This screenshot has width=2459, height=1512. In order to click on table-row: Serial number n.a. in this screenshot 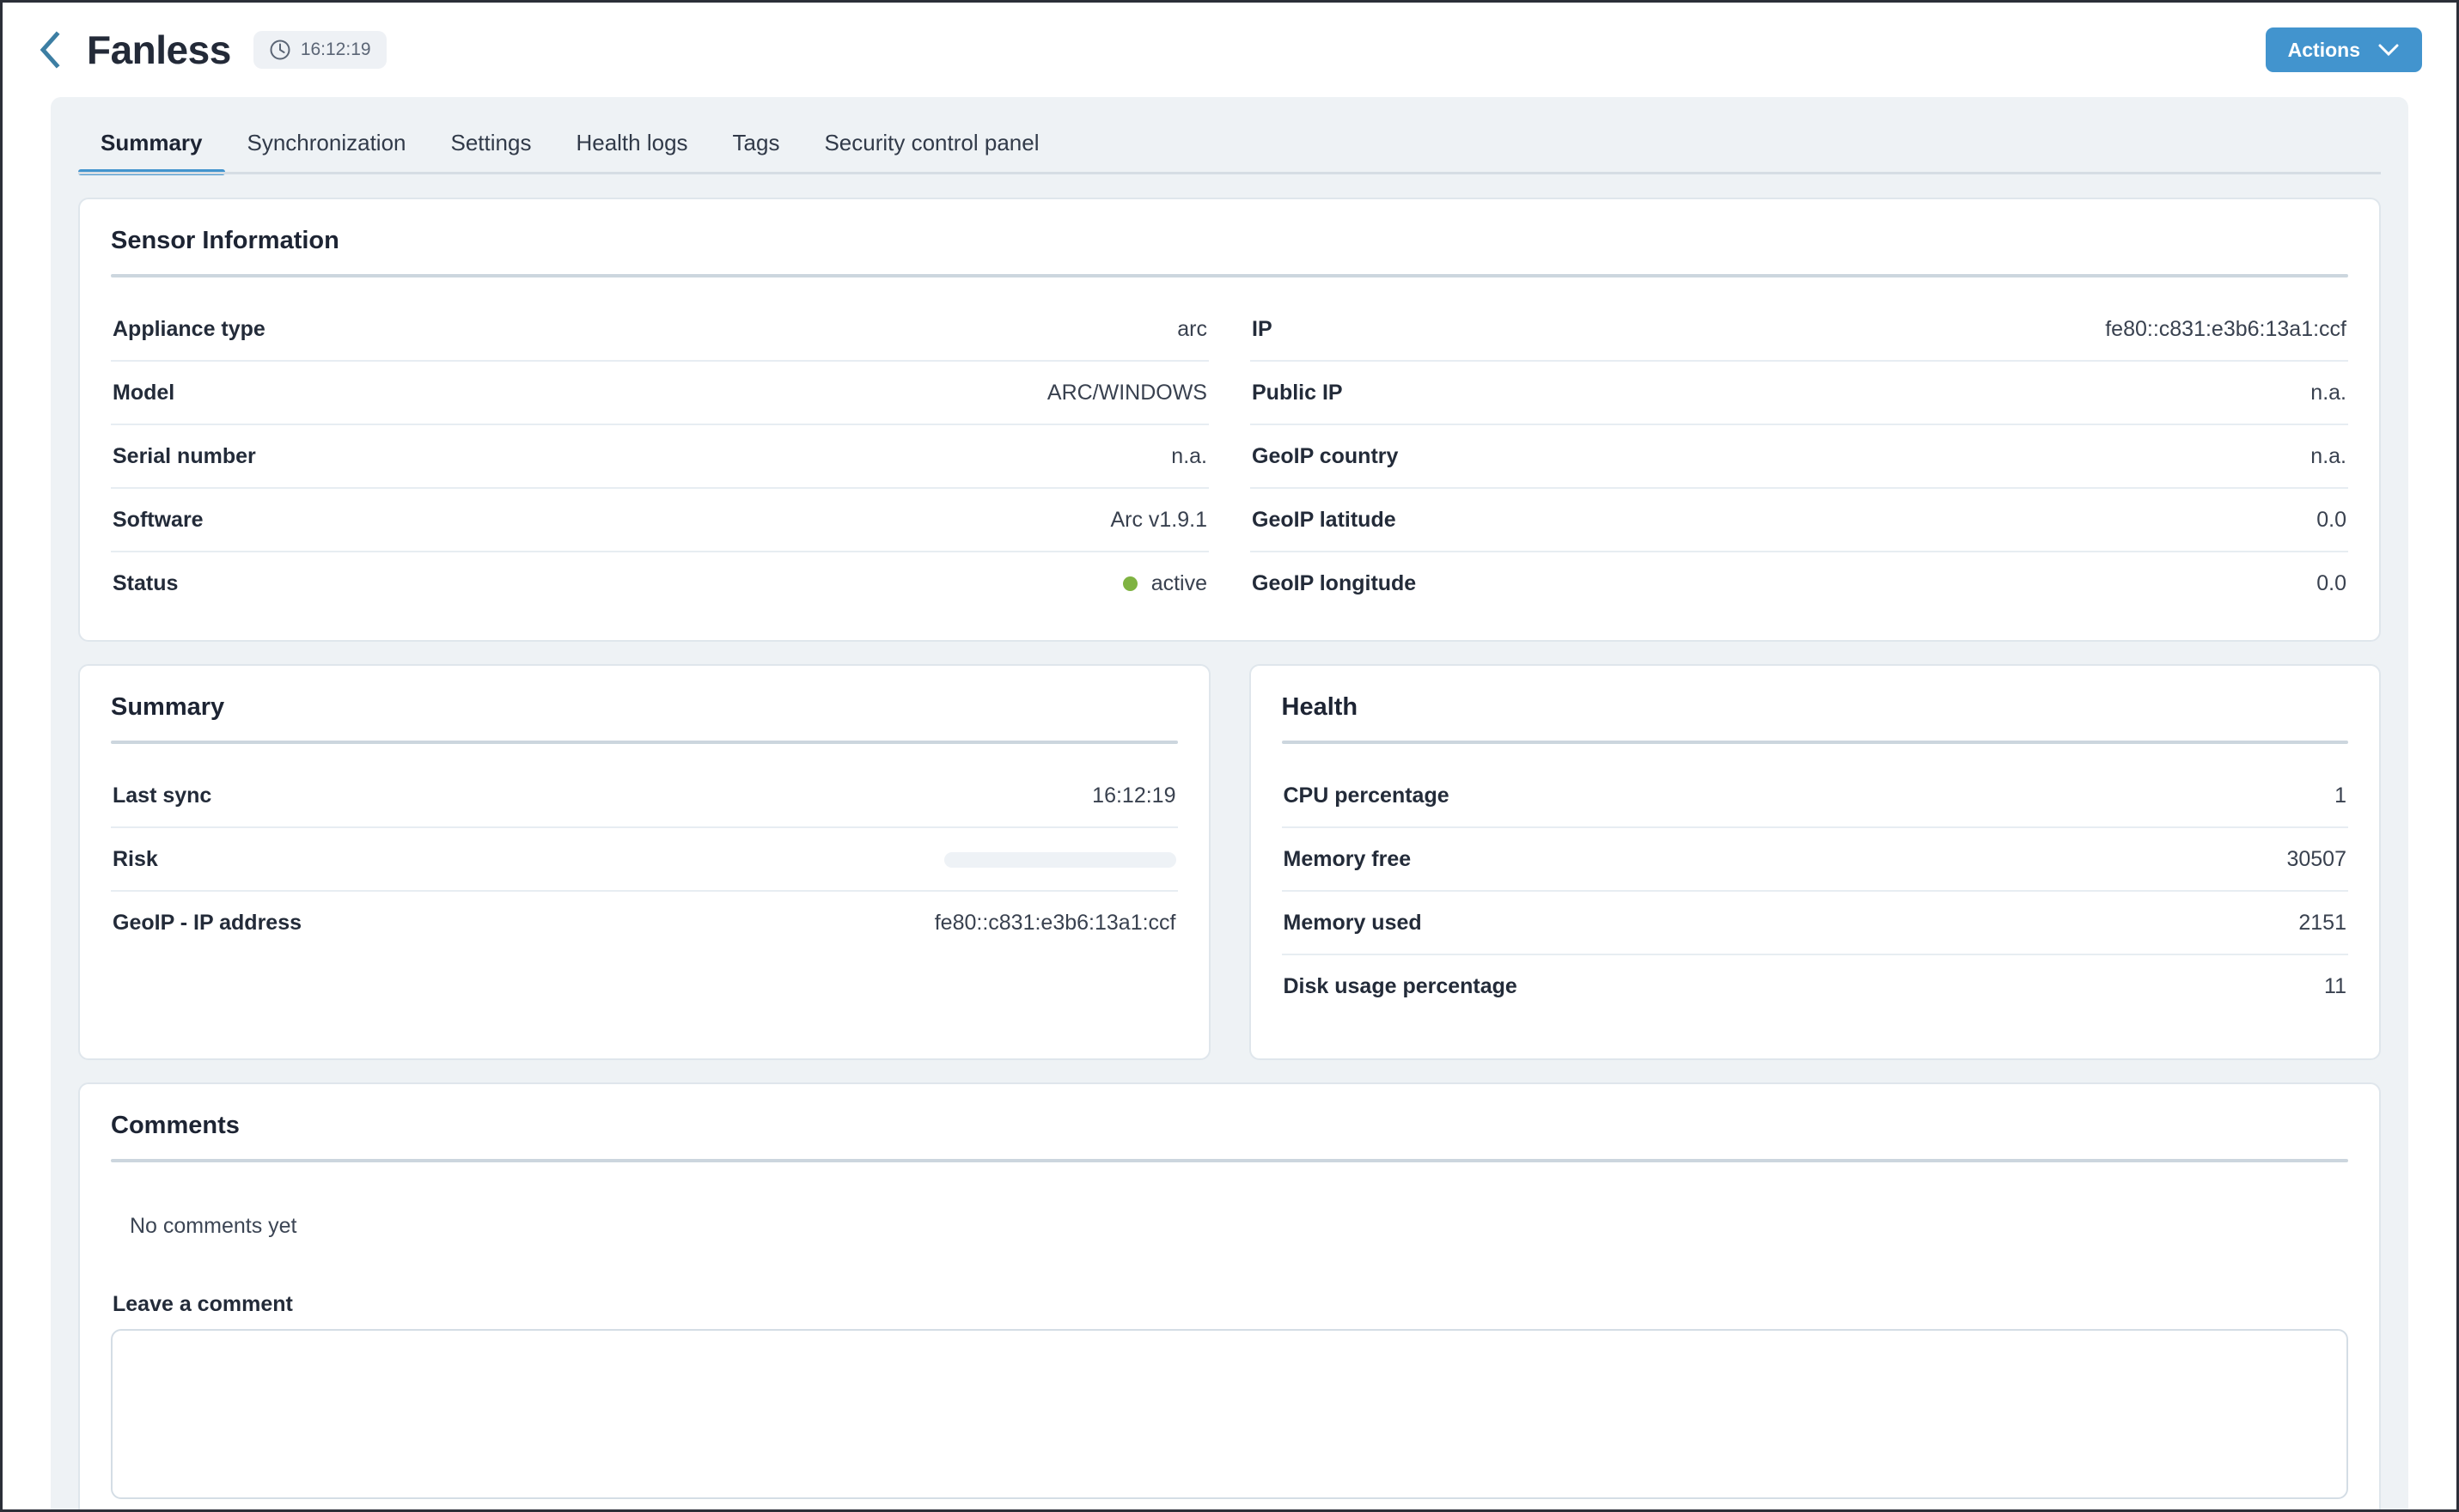, I will do `click(660, 457)`.